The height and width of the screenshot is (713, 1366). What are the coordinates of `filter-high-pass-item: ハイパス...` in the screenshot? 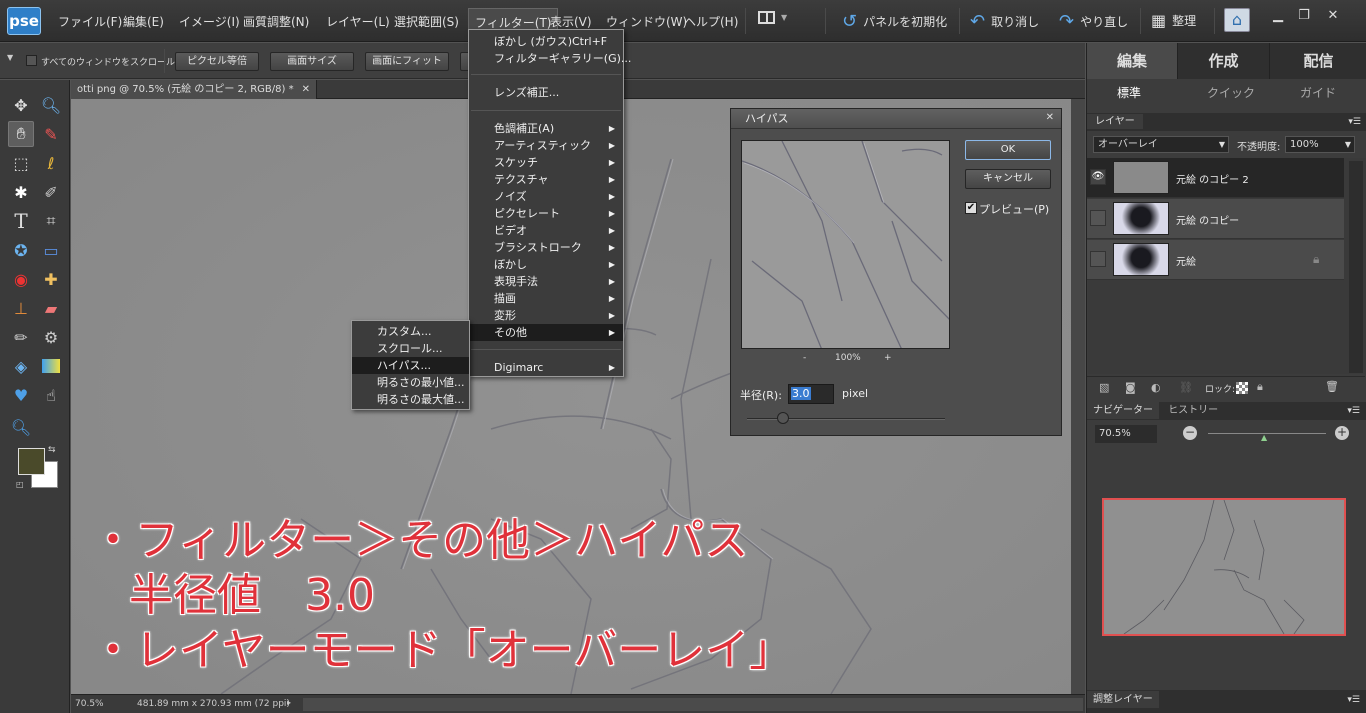 It's located at (410, 365).